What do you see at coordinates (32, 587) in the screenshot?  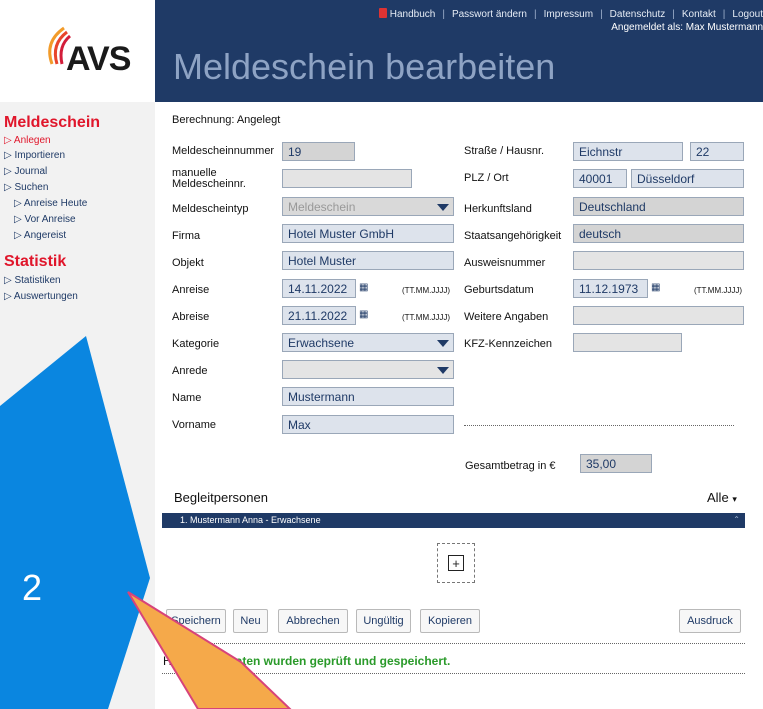 I see `annotation-number: 2` at bounding box center [32, 587].